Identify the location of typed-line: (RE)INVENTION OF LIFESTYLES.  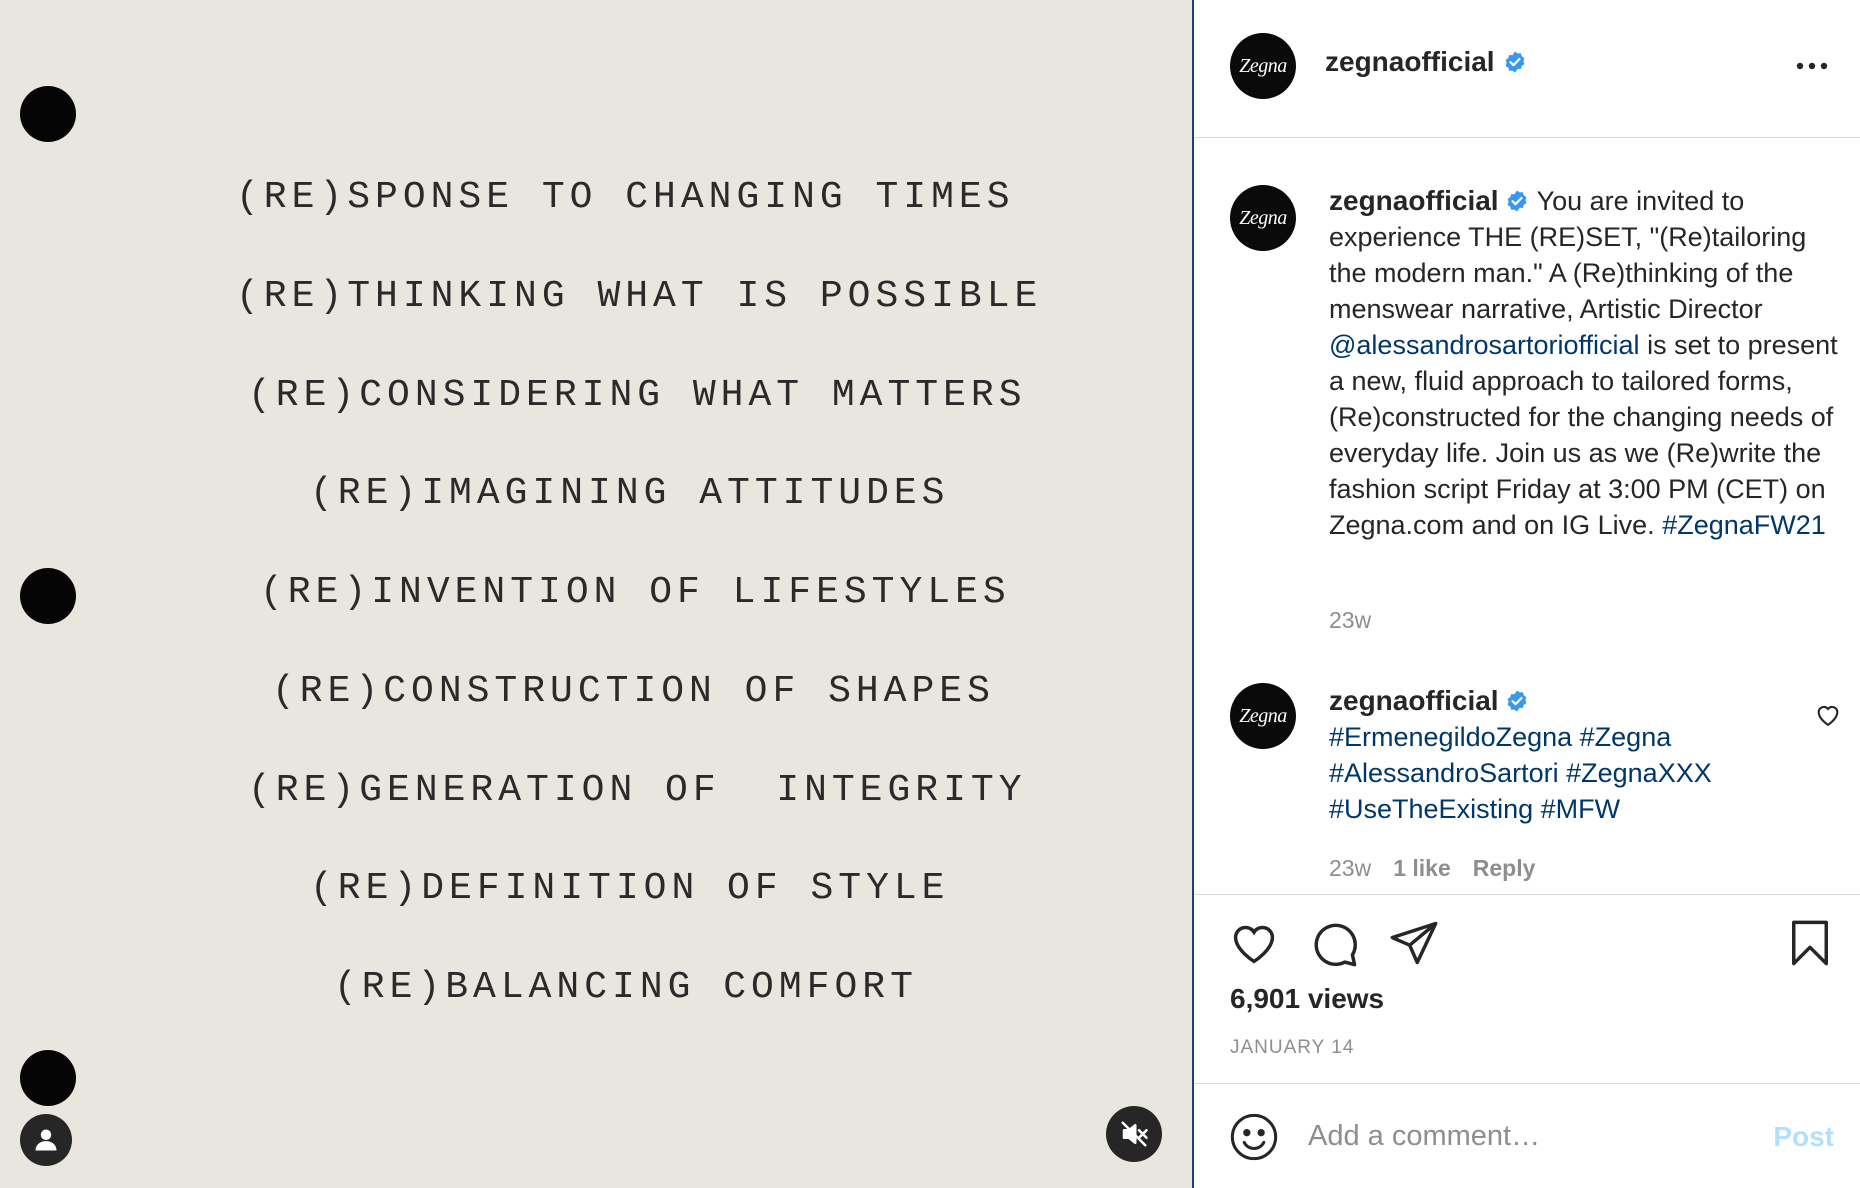
(635, 592).